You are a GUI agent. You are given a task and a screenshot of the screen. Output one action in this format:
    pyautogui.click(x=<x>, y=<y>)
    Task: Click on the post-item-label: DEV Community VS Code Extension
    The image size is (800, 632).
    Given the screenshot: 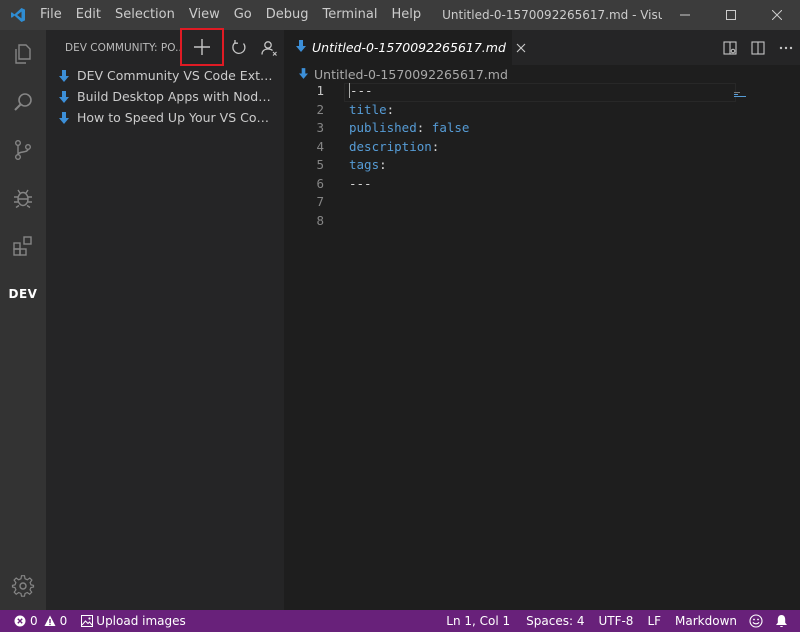 What is the action you would take?
    pyautogui.click(x=175, y=75)
    